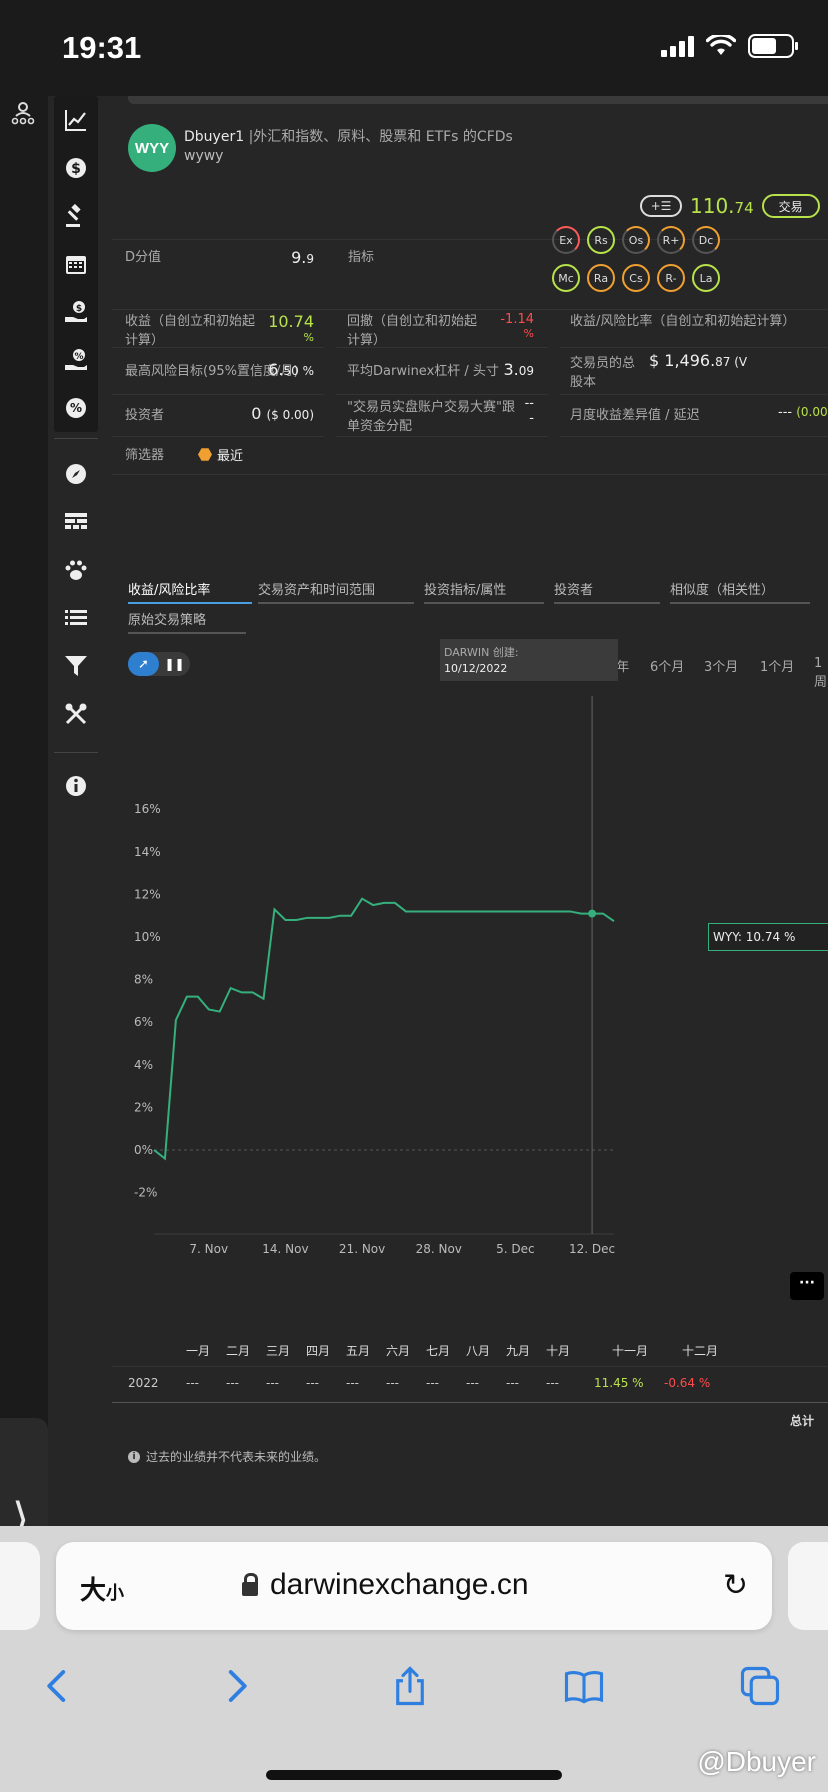  I want to click on top-strip, so click(478, 100).